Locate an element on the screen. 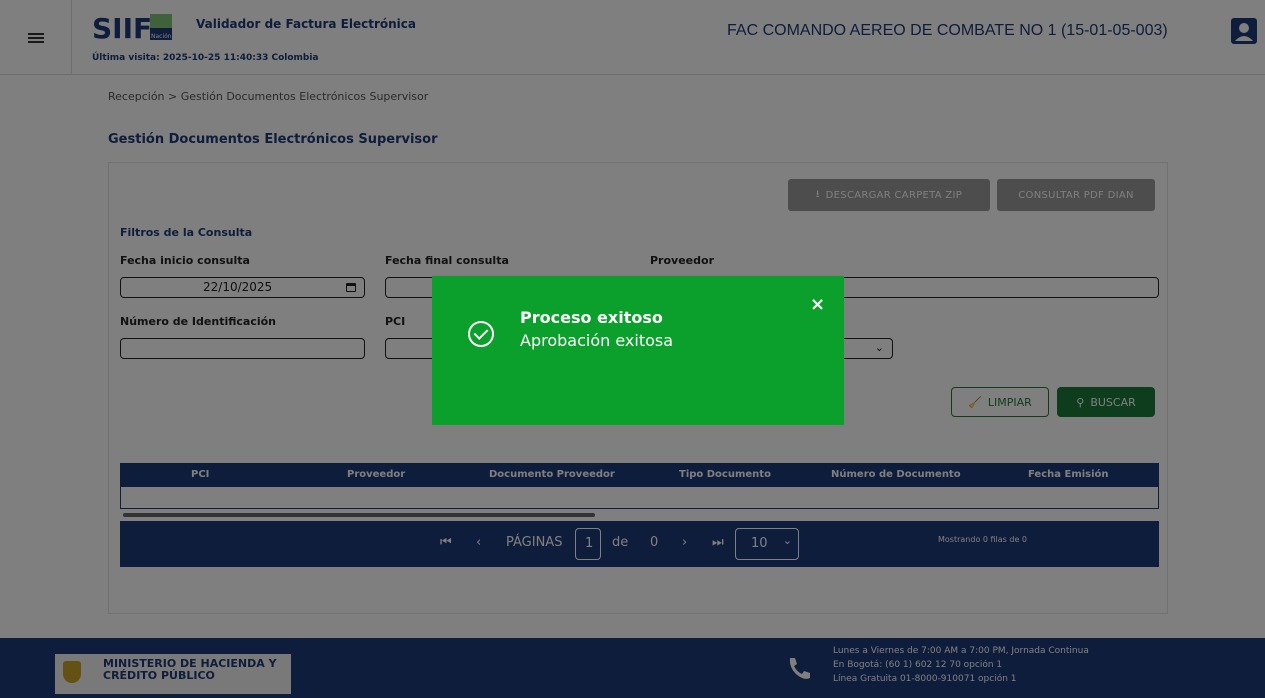 This screenshot has height=698, width=1265. close-icon: × is located at coordinates (817, 304).